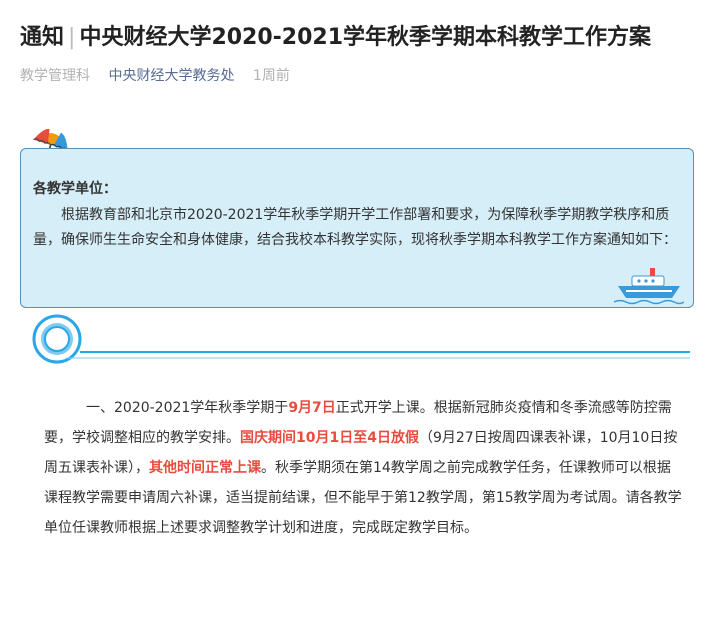 The height and width of the screenshot is (624, 712). I want to click on meta-account-link: 中央财经大学教务处, so click(171, 76).